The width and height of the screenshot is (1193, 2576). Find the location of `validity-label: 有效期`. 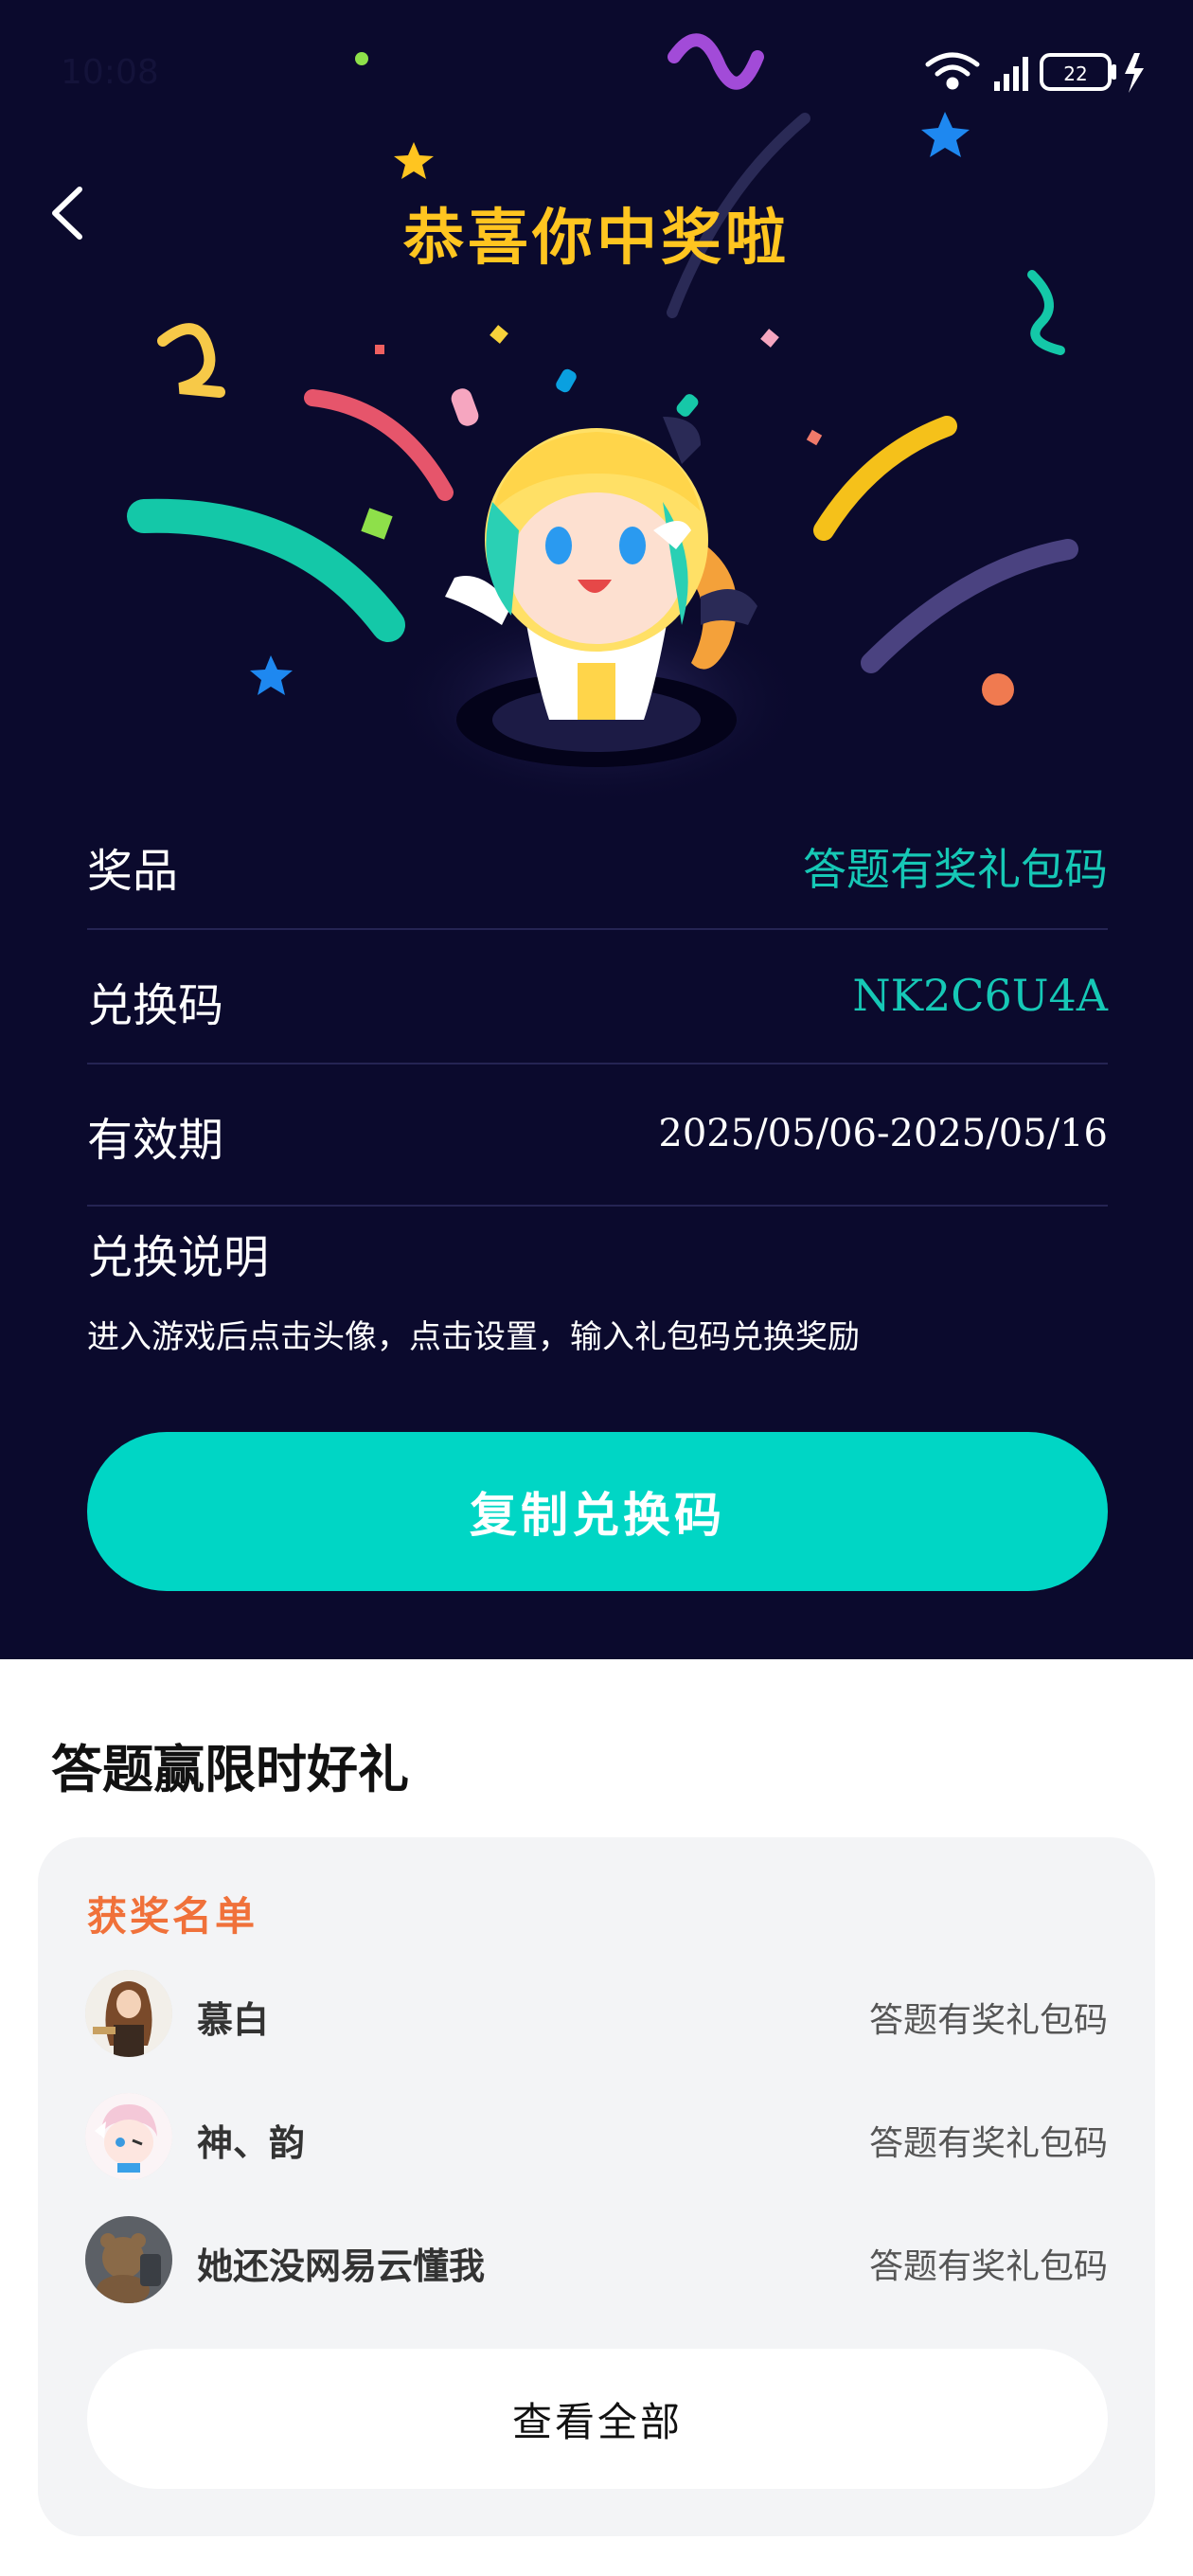

validity-label: 有效期 is located at coordinates (155, 1140).